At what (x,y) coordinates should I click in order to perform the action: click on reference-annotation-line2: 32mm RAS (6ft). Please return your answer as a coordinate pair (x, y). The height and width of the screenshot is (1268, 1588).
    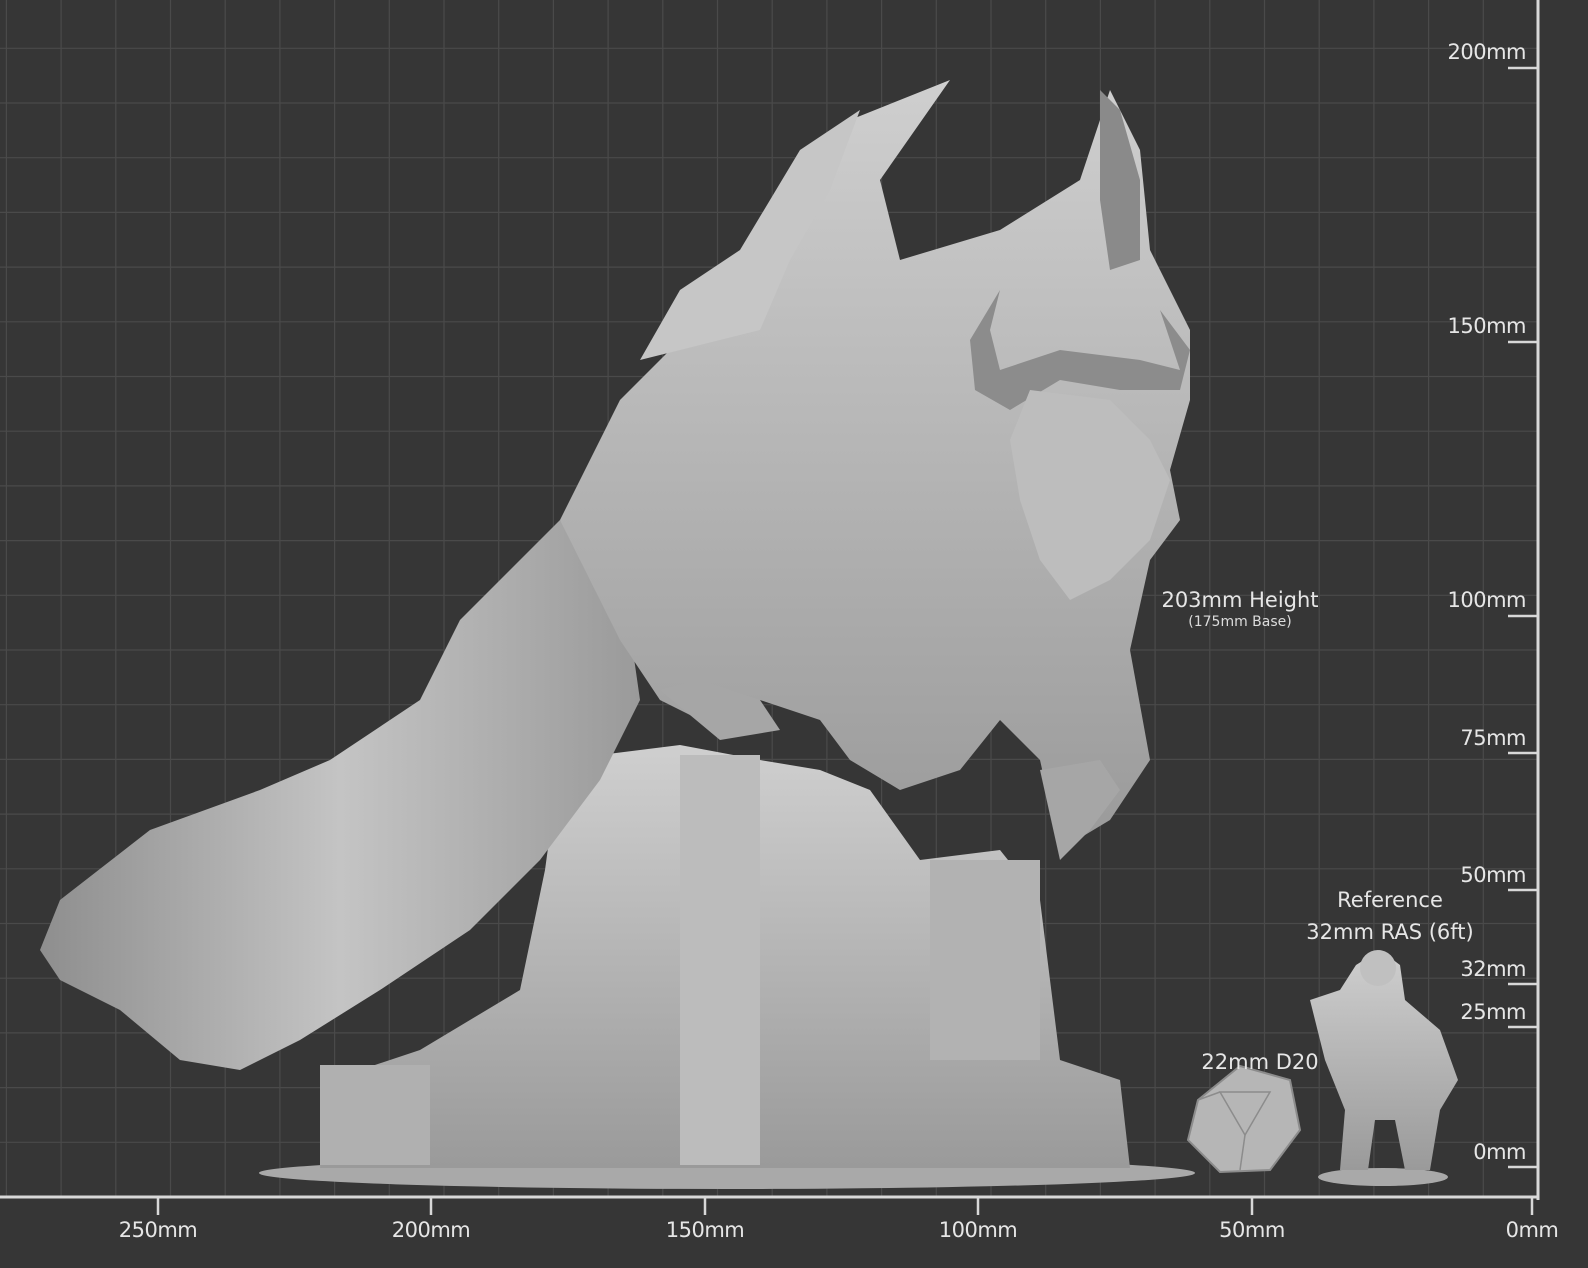
    Looking at the image, I should click on (1390, 932).